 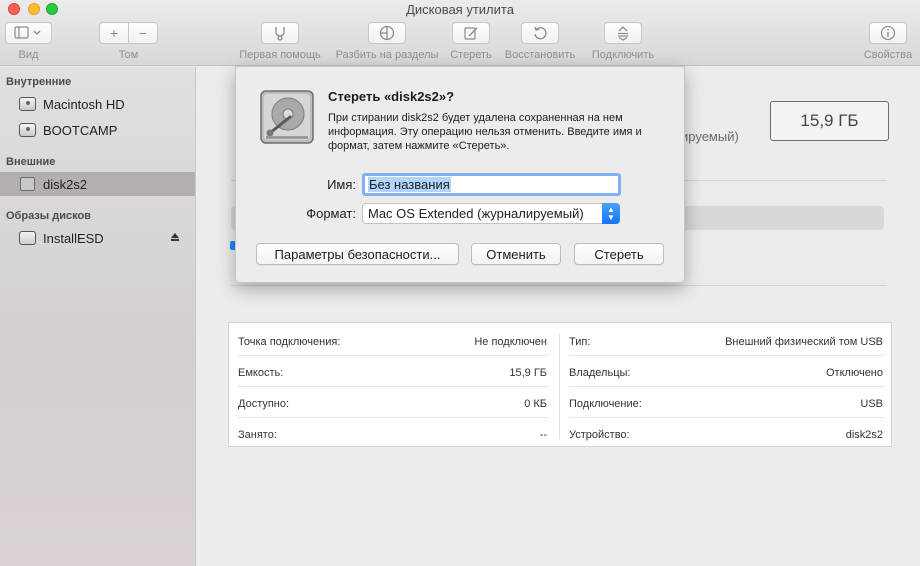 I want to click on info-button, so click(x=888, y=33).